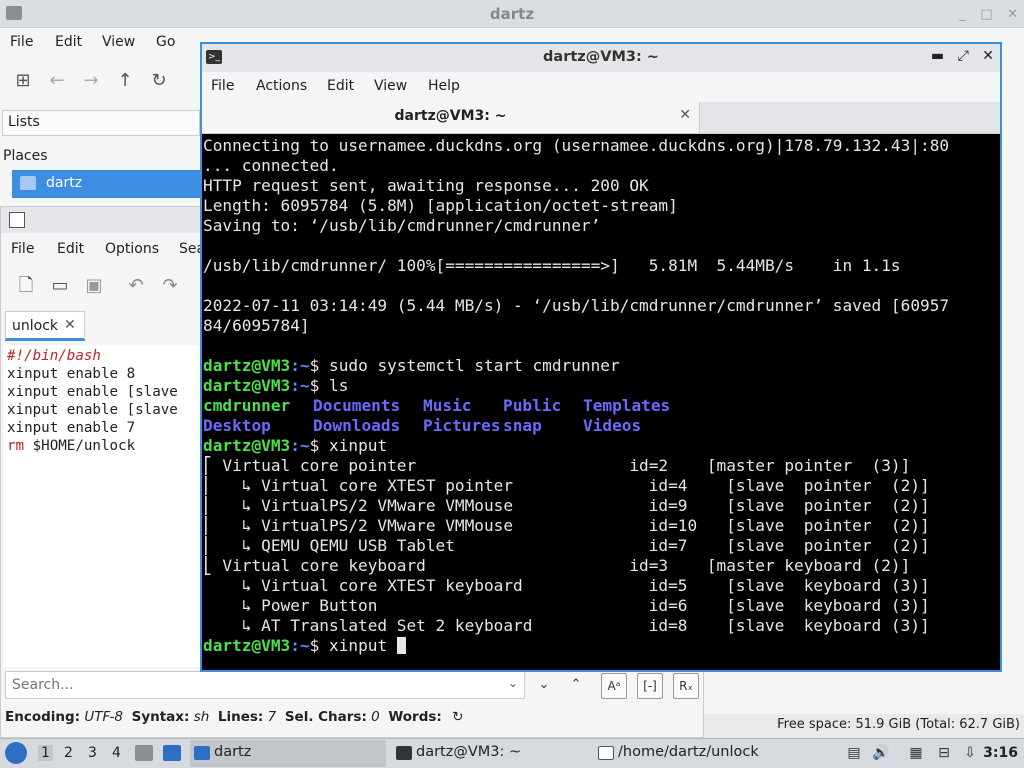 The image size is (1024, 768). Describe the element at coordinates (68, 42) in the screenshot. I see `fm-menu-edit: Edit` at that location.